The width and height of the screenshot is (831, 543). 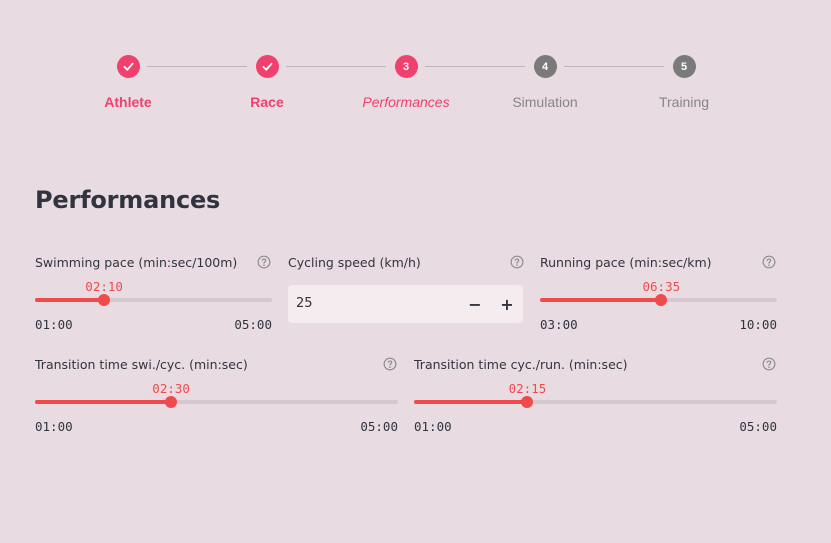 What do you see at coordinates (527, 388) in the screenshot?
I see `slider-value: 02:15` at bounding box center [527, 388].